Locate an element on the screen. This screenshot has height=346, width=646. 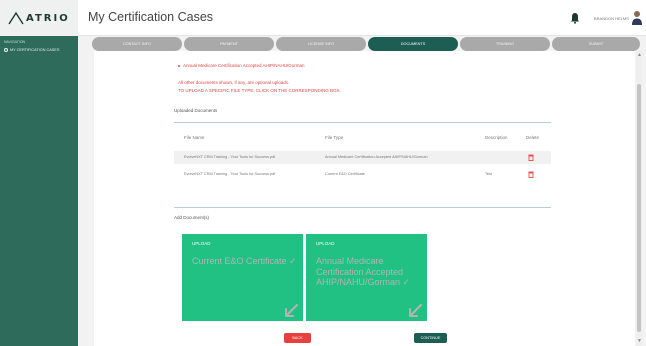
back-button: Back is located at coordinates (297, 338).